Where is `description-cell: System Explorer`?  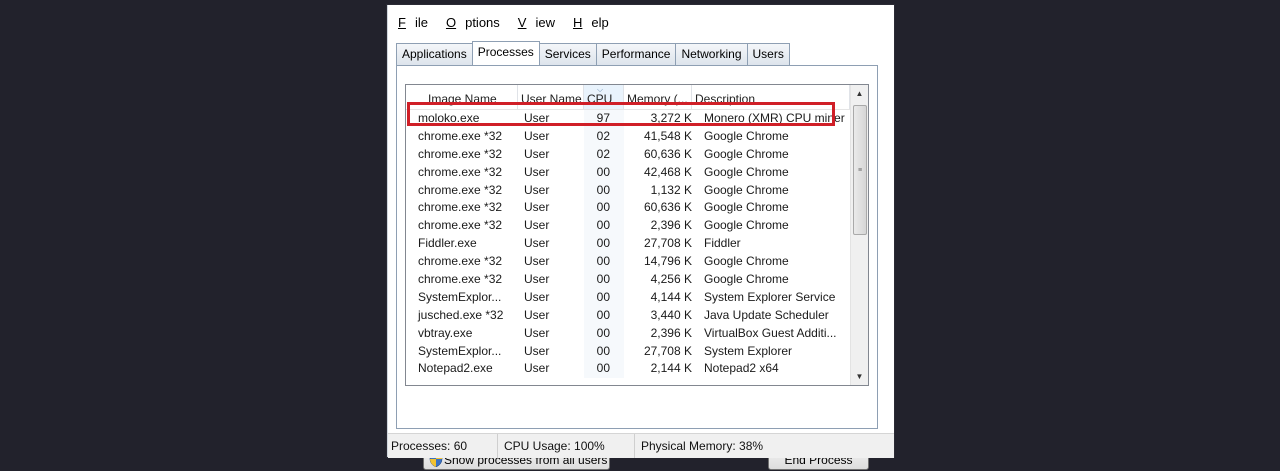
description-cell: System Explorer is located at coordinates (748, 350).